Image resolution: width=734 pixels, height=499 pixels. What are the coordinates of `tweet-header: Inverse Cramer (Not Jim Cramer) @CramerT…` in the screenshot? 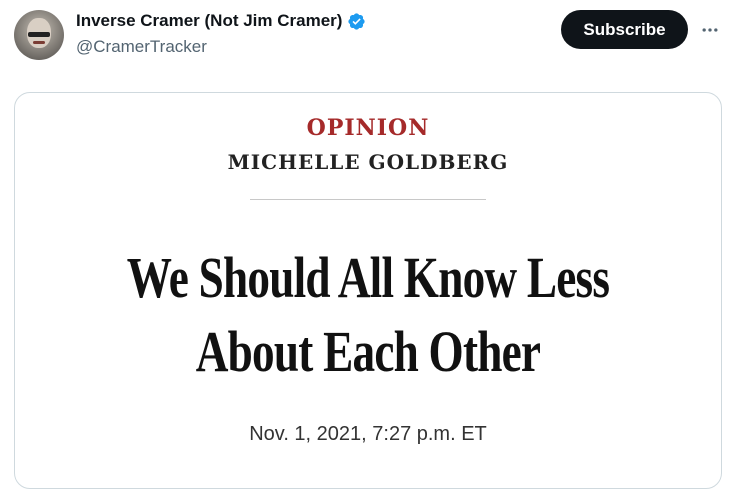 It's located at (367, 35).